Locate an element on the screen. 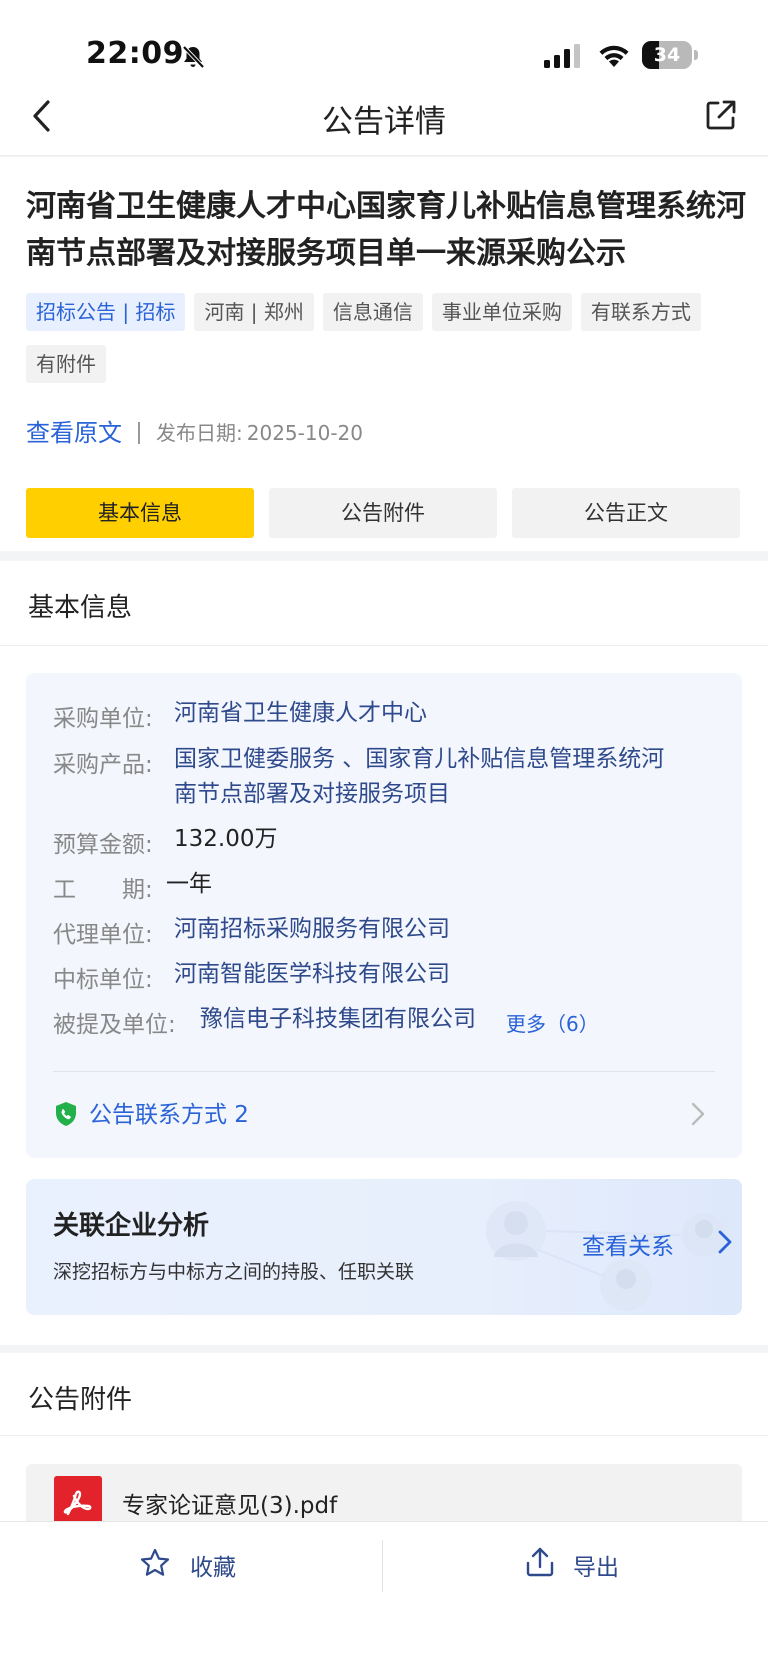 This screenshot has height=1669, width=768. status-time: 22:09 is located at coordinates (135, 53).